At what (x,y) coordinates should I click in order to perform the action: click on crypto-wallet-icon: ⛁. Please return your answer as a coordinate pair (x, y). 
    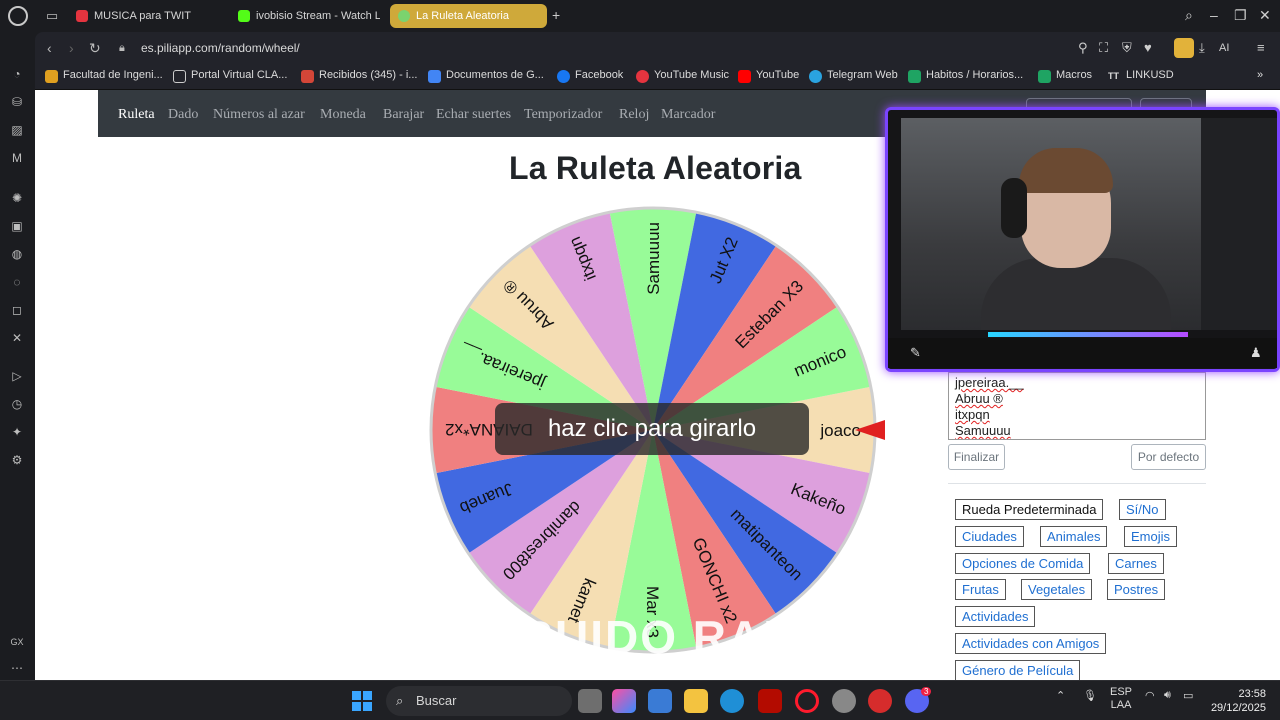
    Looking at the image, I should click on (17, 102).